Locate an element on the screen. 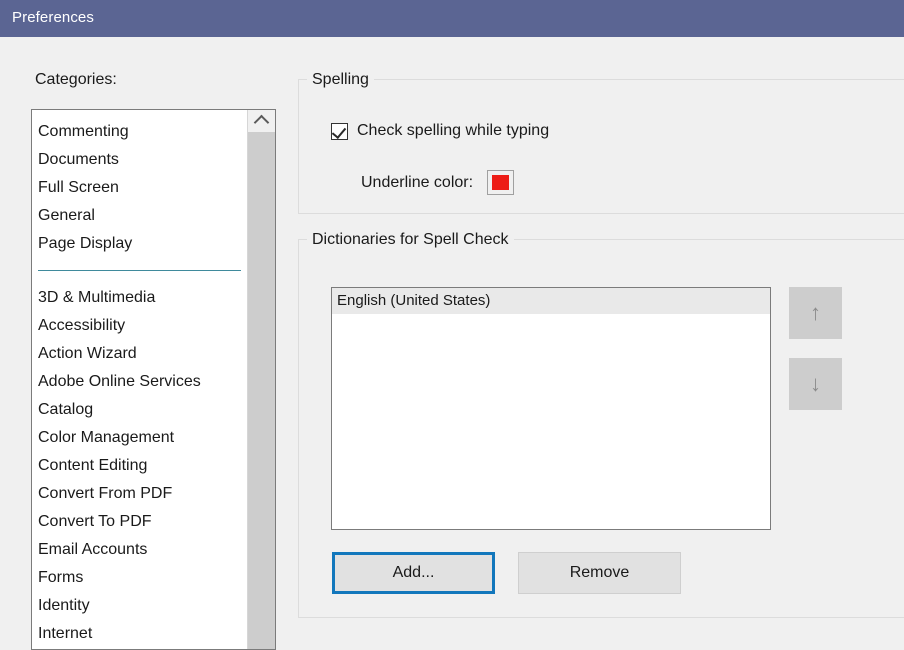  underline-color-row: Underline color: is located at coordinates (438, 182).